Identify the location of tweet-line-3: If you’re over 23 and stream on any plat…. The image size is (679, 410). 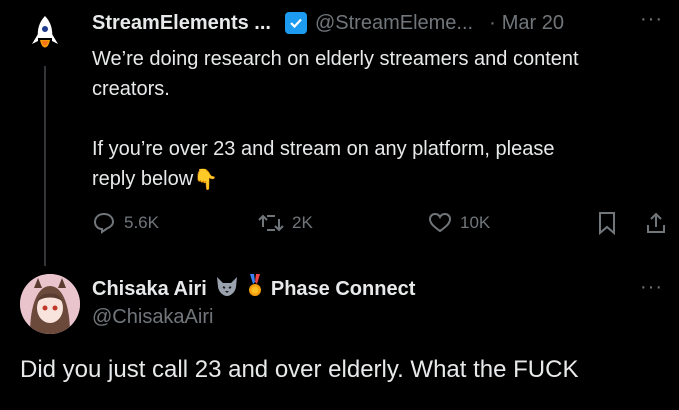
(323, 149).